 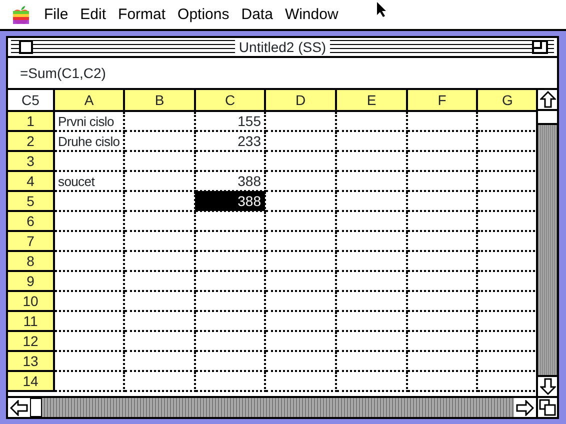 What do you see at coordinates (31, 100) in the screenshot?
I see `name-box: C5` at bounding box center [31, 100].